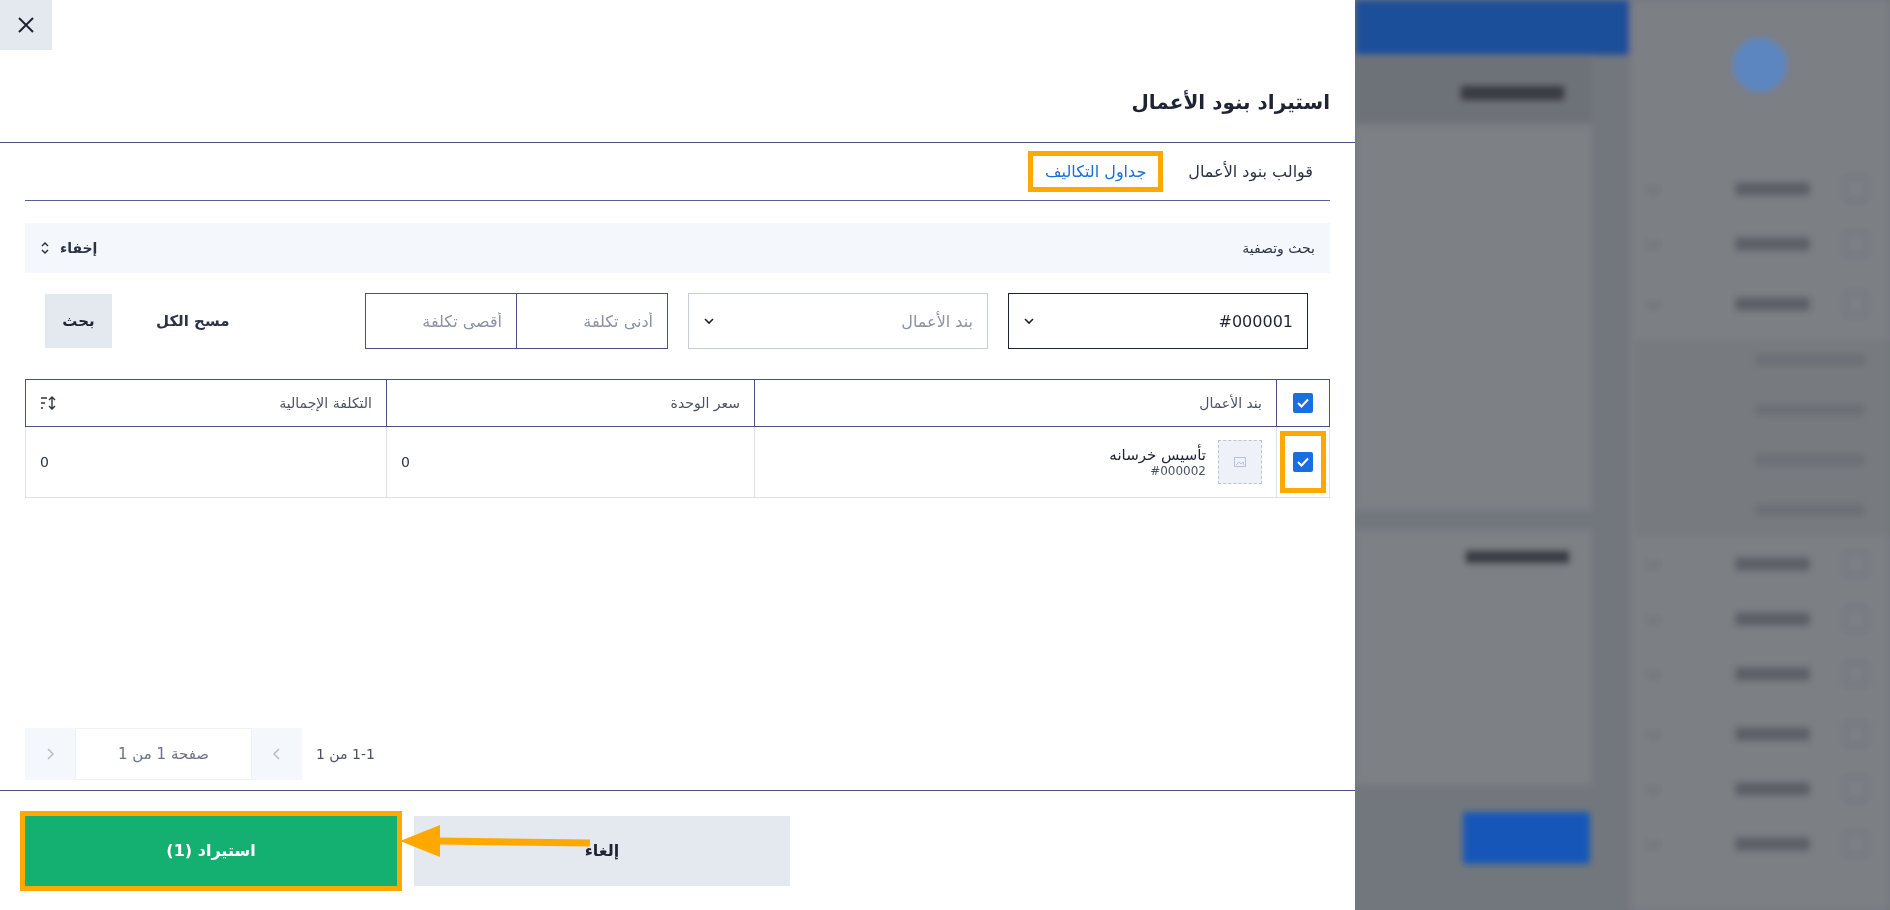 The height and width of the screenshot is (910, 1890). I want to click on search-button: بحث, so click(78, 321).